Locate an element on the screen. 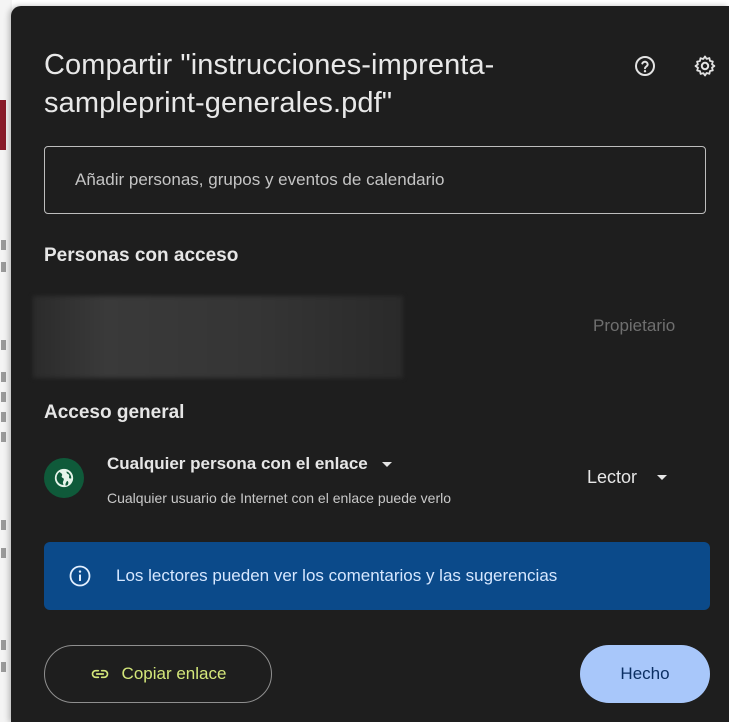 The width and height of the screenshot is (729, 722). copy-link-button: Copiar enlace is located at coordinates (158, 674).